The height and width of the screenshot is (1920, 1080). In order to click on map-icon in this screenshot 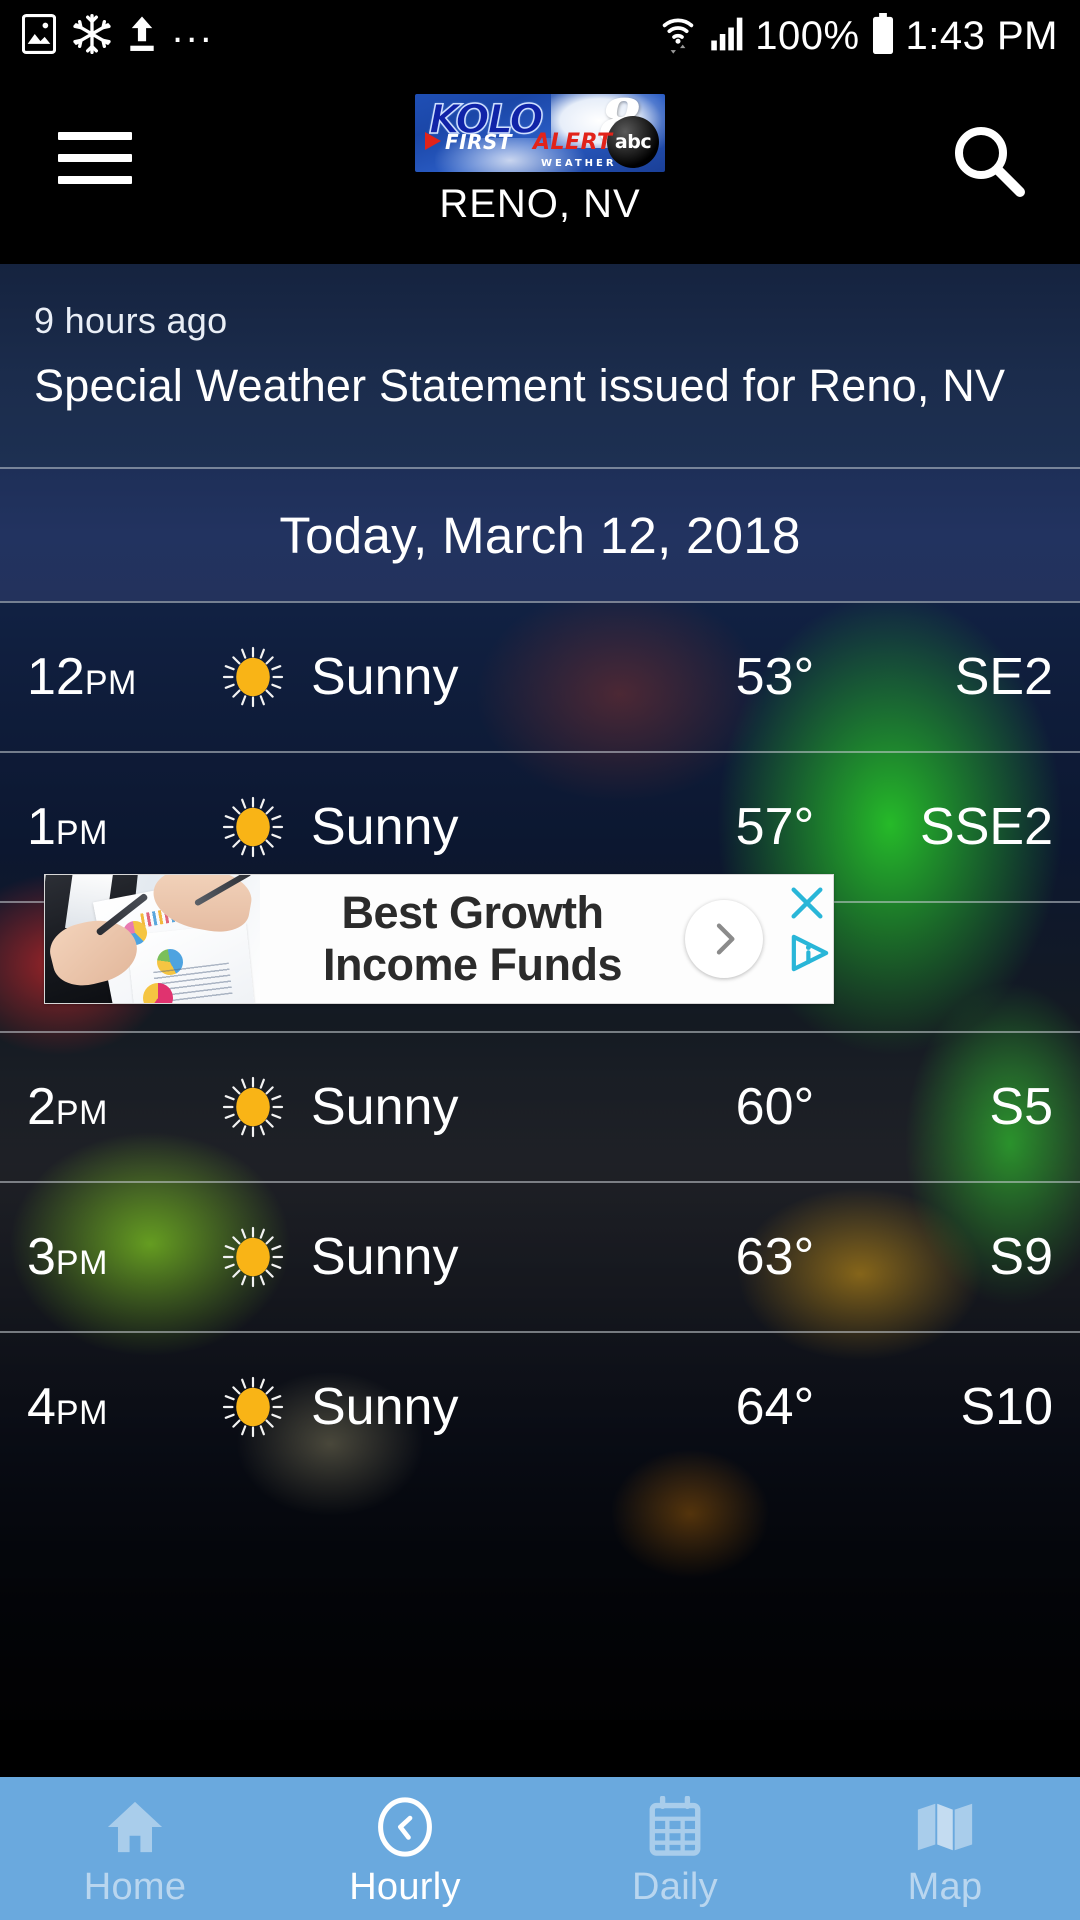, I will do `click(945, 1827)`.